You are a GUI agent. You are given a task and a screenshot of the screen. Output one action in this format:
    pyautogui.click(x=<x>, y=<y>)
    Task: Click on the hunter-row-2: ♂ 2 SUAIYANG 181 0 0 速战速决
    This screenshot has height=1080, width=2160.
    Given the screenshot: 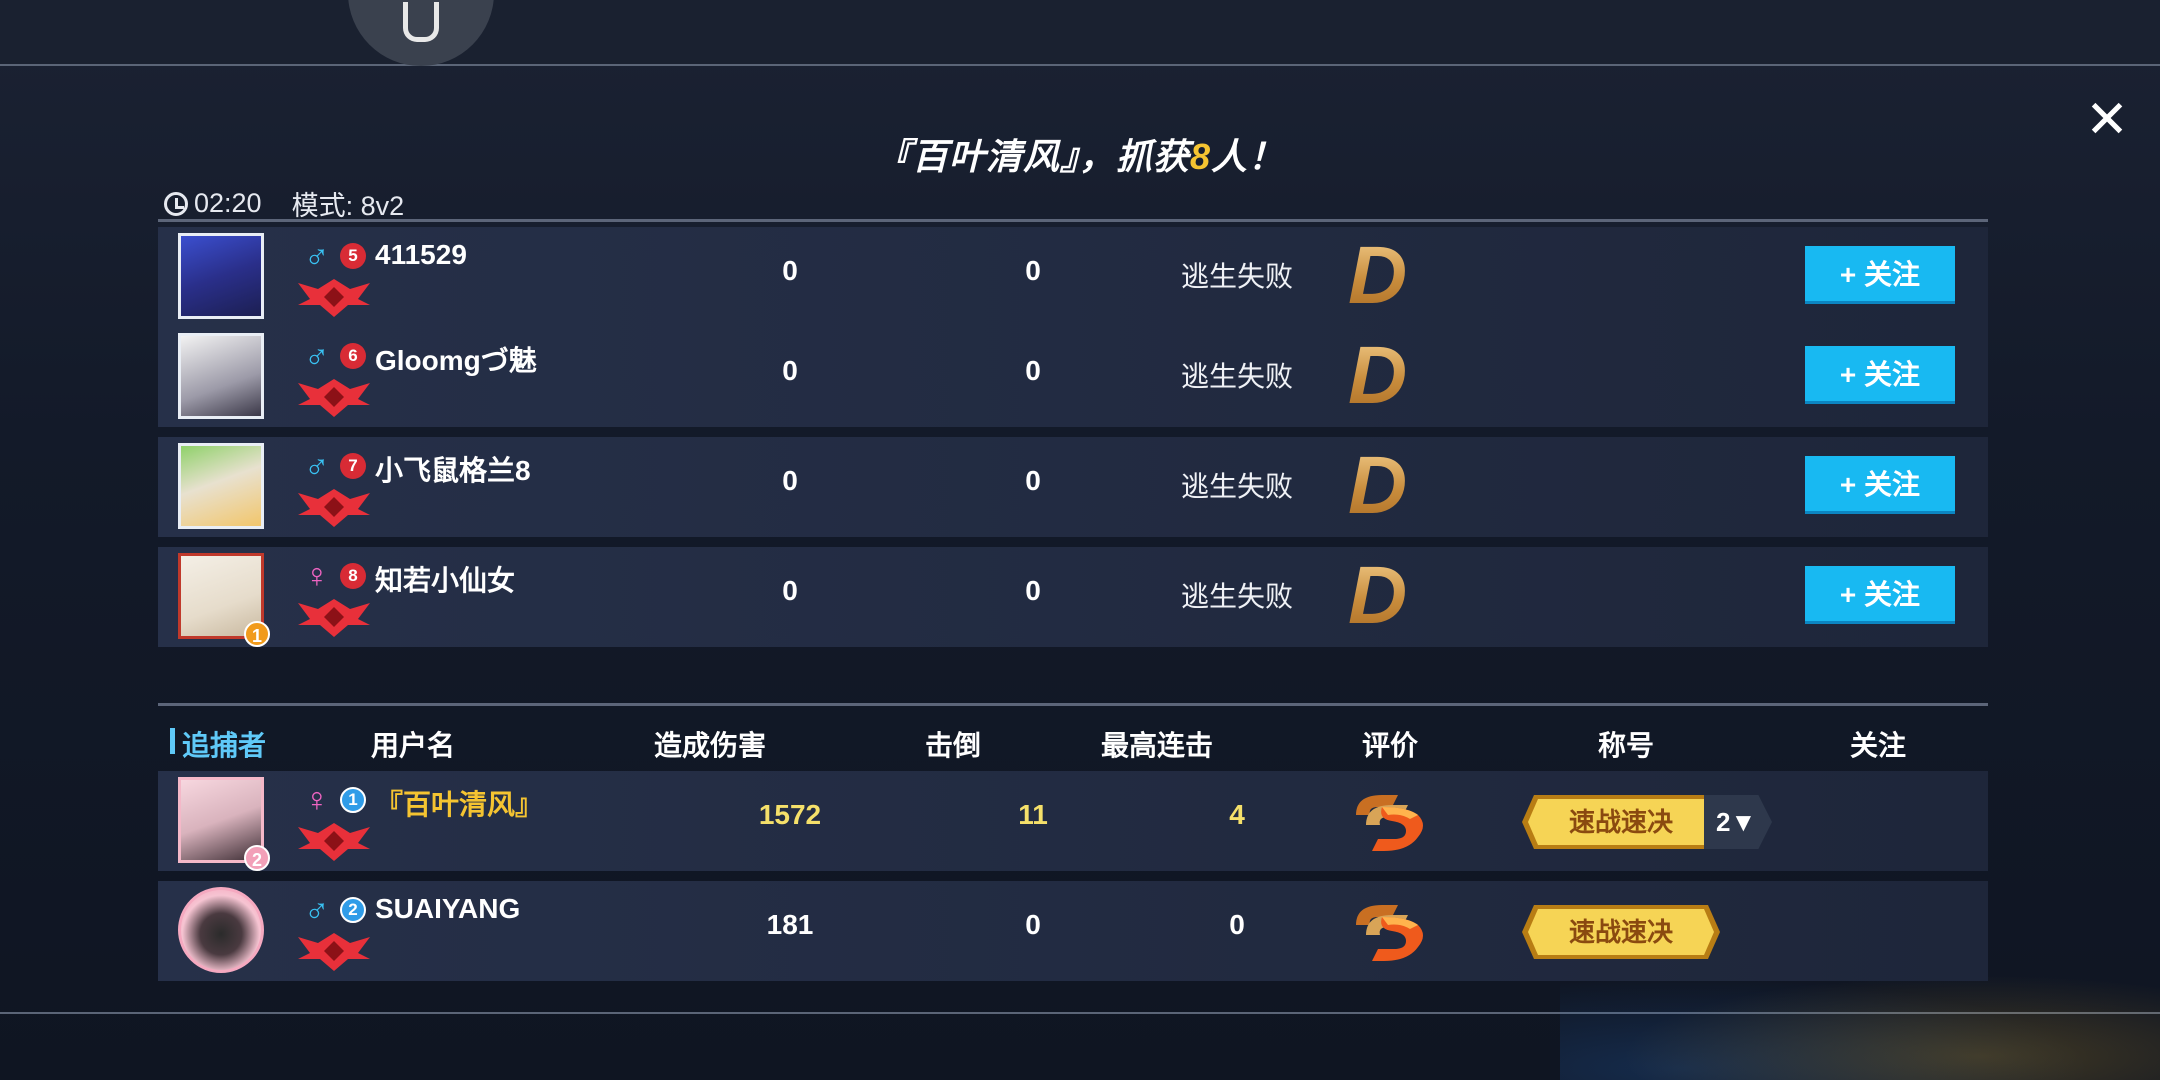 What is the action you would take?
    pyautogui.click(x=1073, y=931)
    